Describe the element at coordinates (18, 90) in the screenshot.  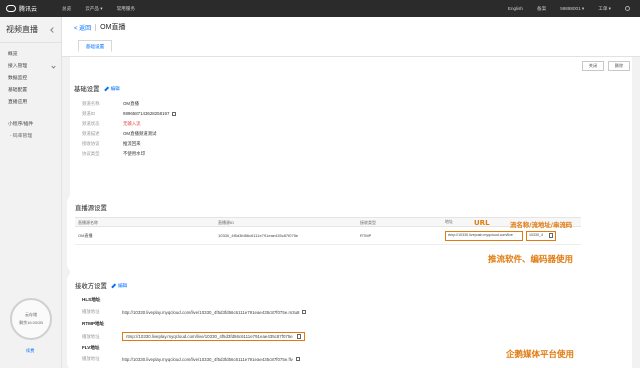
I see `sidebar-item-label: 基础配置` at that location.